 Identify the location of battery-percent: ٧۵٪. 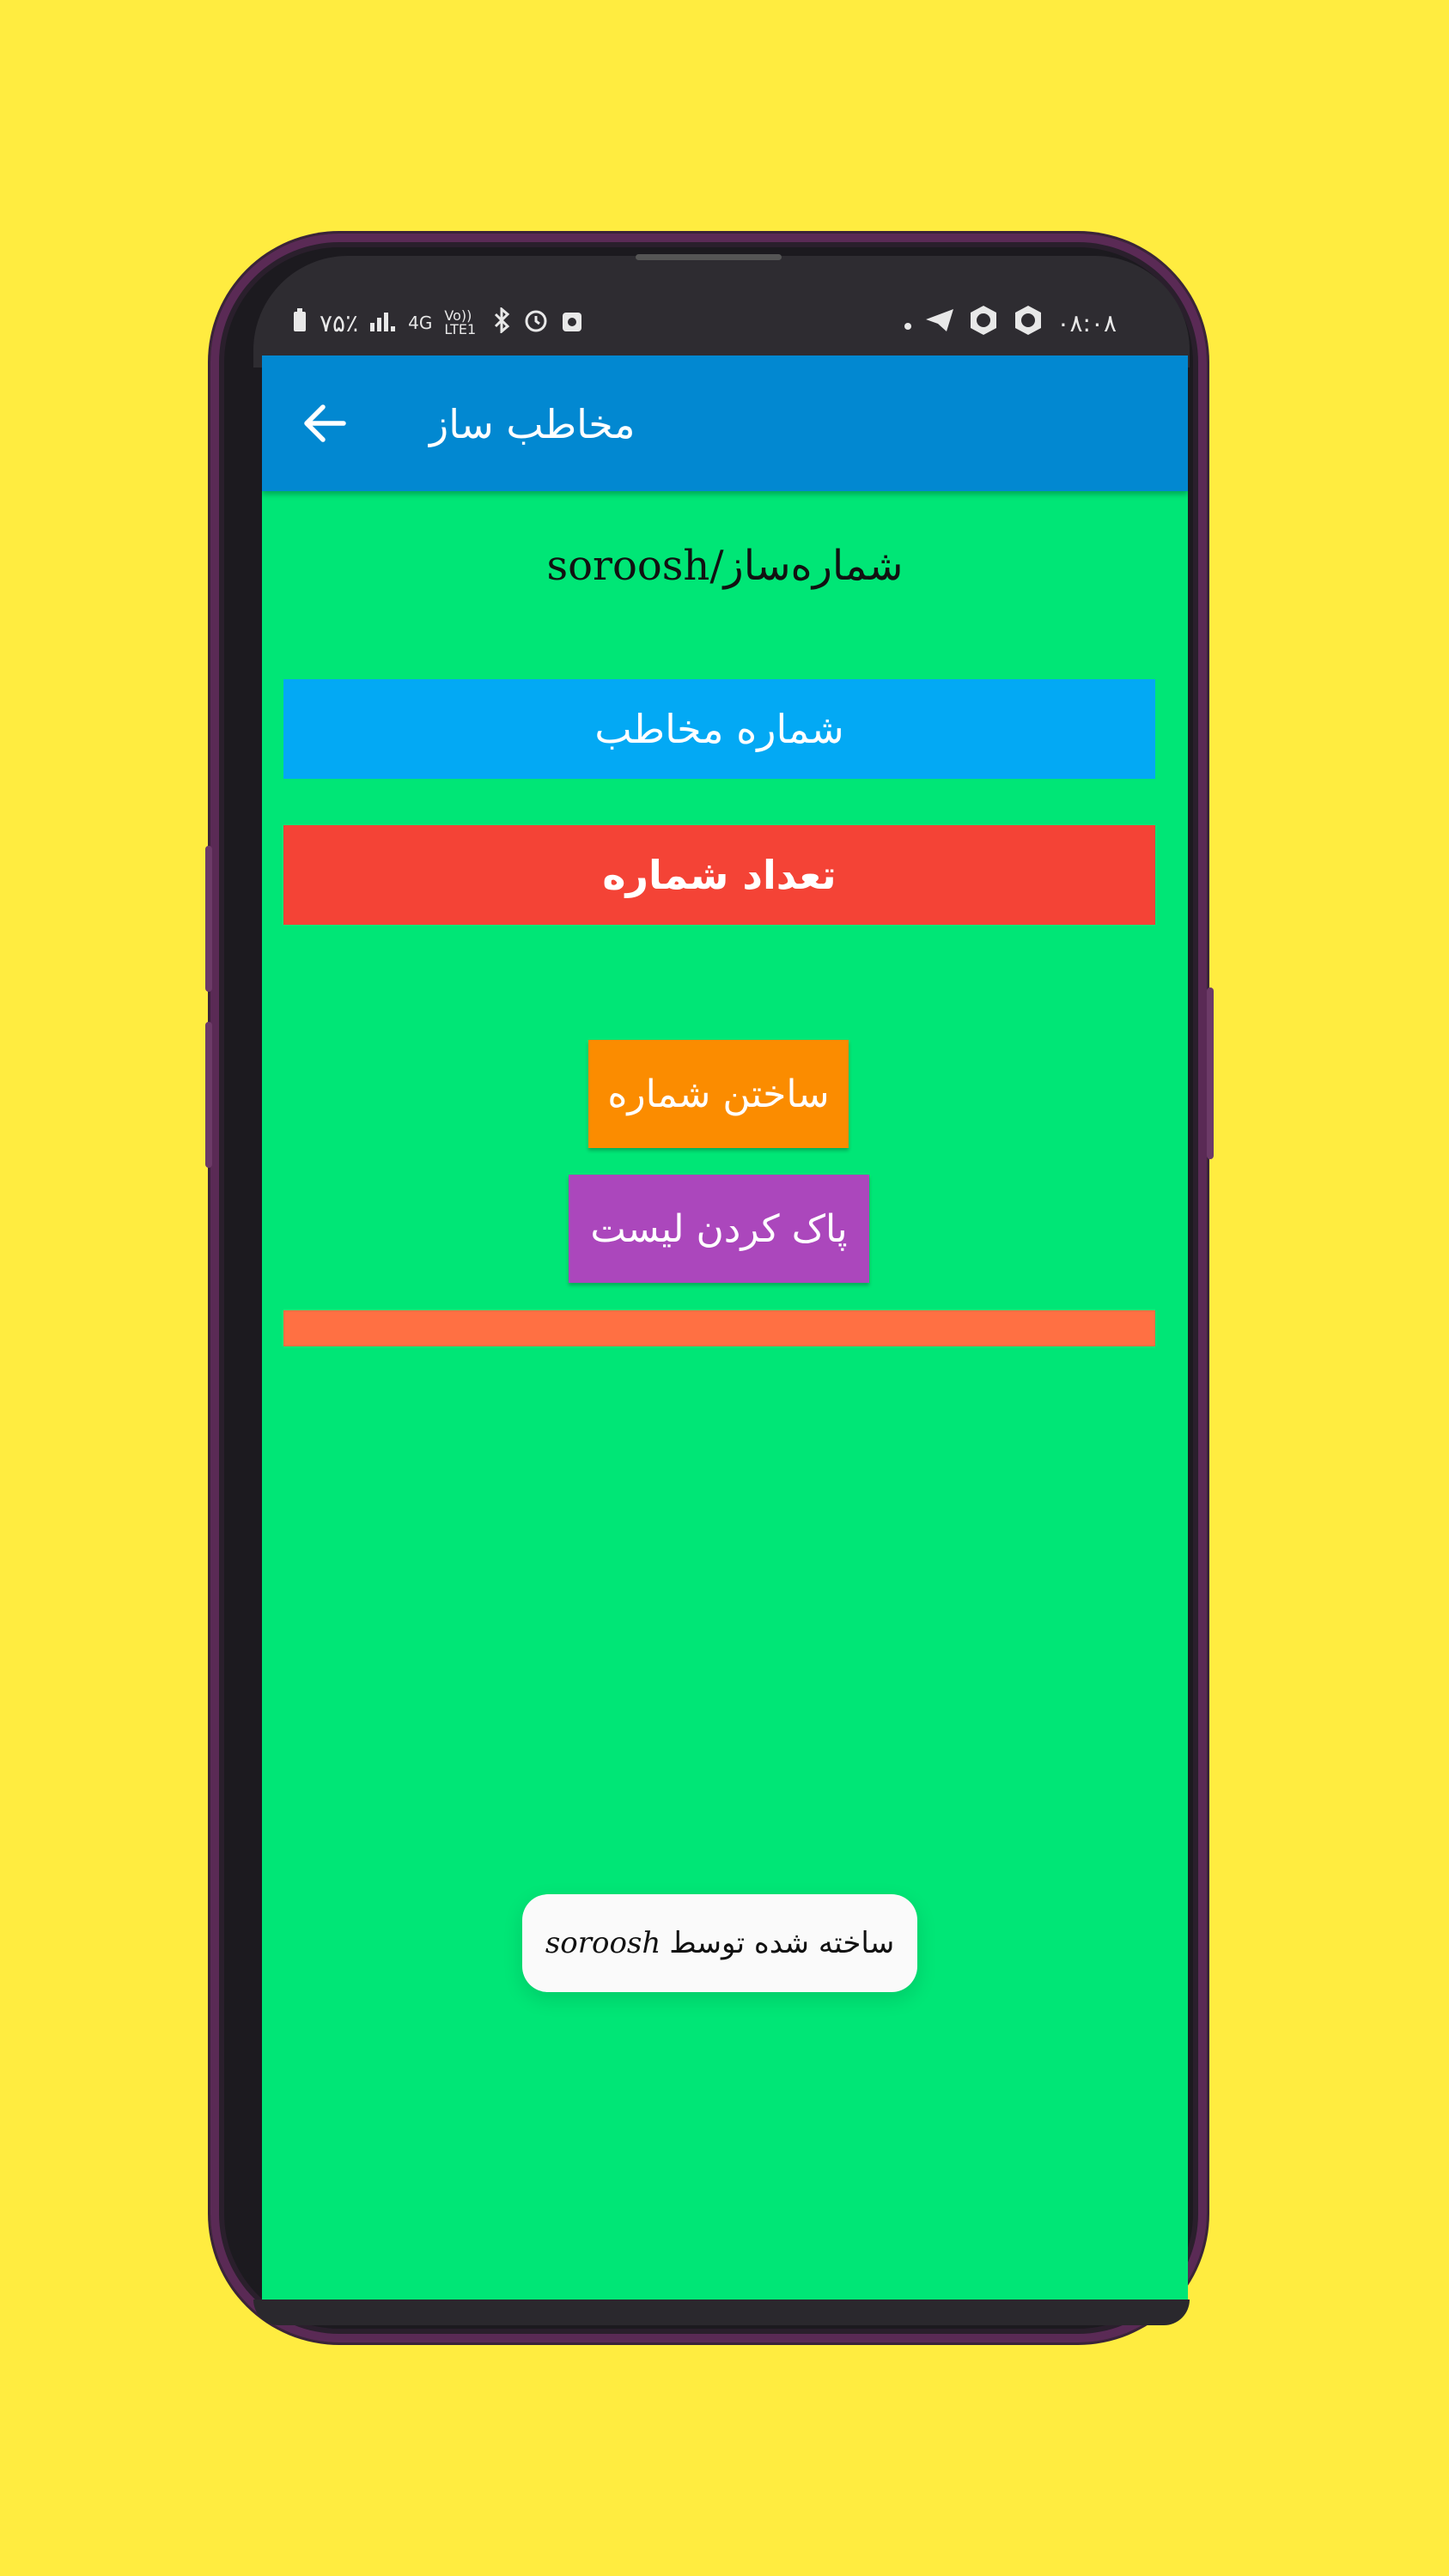
(339, 323).